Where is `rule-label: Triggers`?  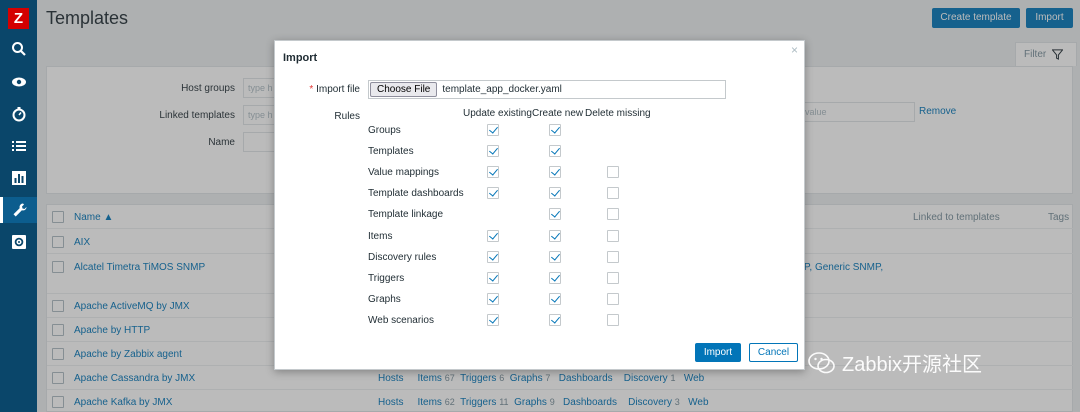
rule-label: Triggers is located at coordinates (386, 278).